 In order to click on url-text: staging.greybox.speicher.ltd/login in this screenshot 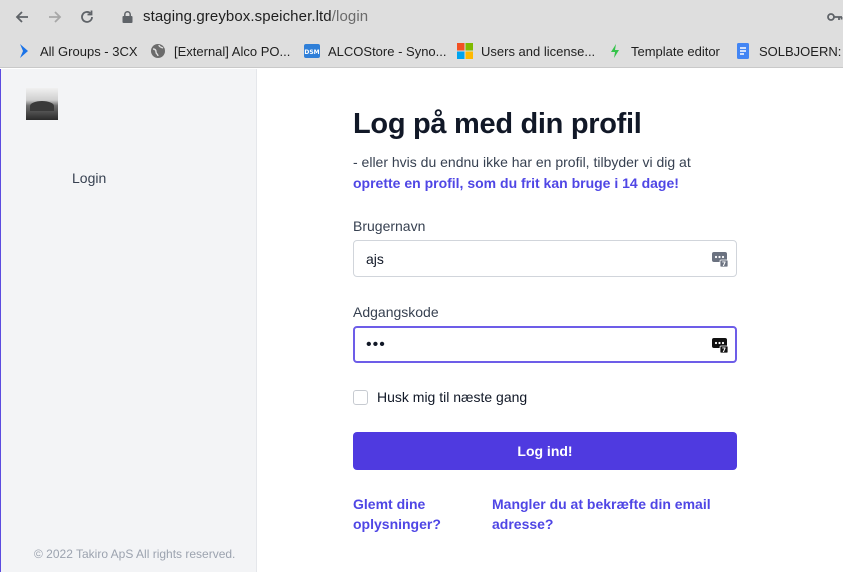, I will do `click(255, 16)`.